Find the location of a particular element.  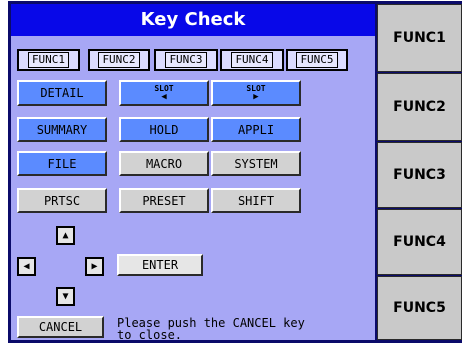

prtsc-key: PRTSC is located at coordinates (62, 200).